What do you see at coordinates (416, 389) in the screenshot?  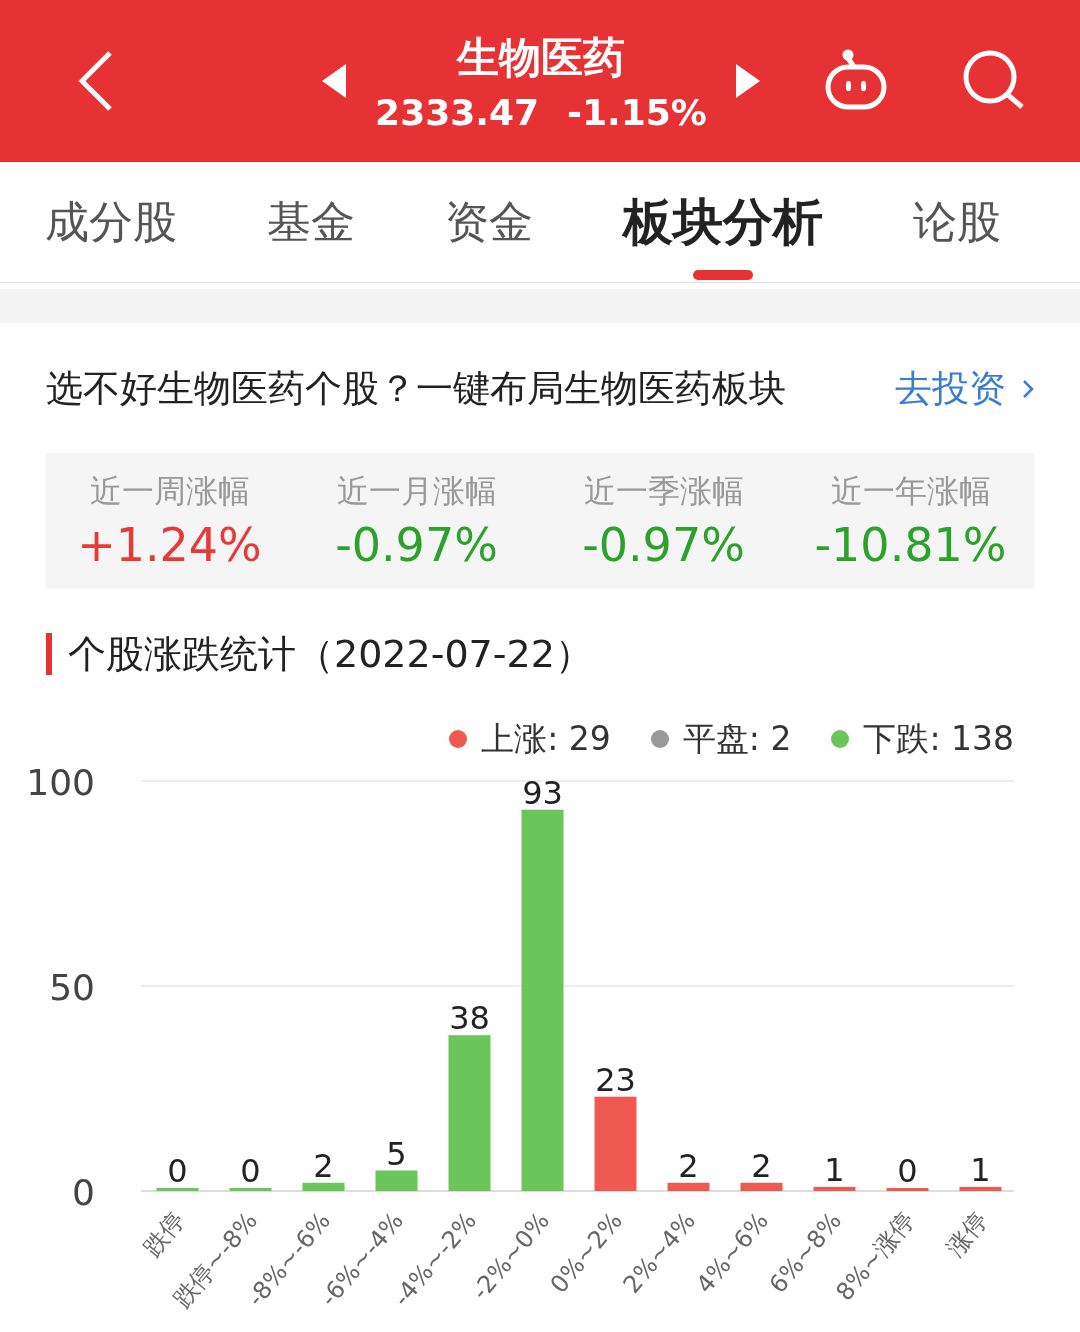 I see `promo-text: 选不好生物医药个股？一键布局生物医药板块` at bounding box center [416, 389].